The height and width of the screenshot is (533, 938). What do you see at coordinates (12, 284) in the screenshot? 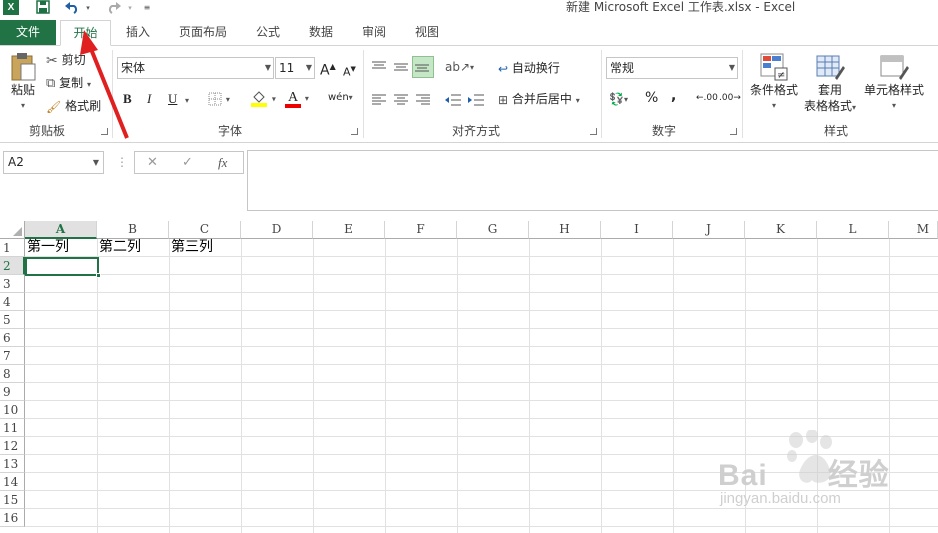
I see `row-header-3: 3` at bounding box center [12, 284].